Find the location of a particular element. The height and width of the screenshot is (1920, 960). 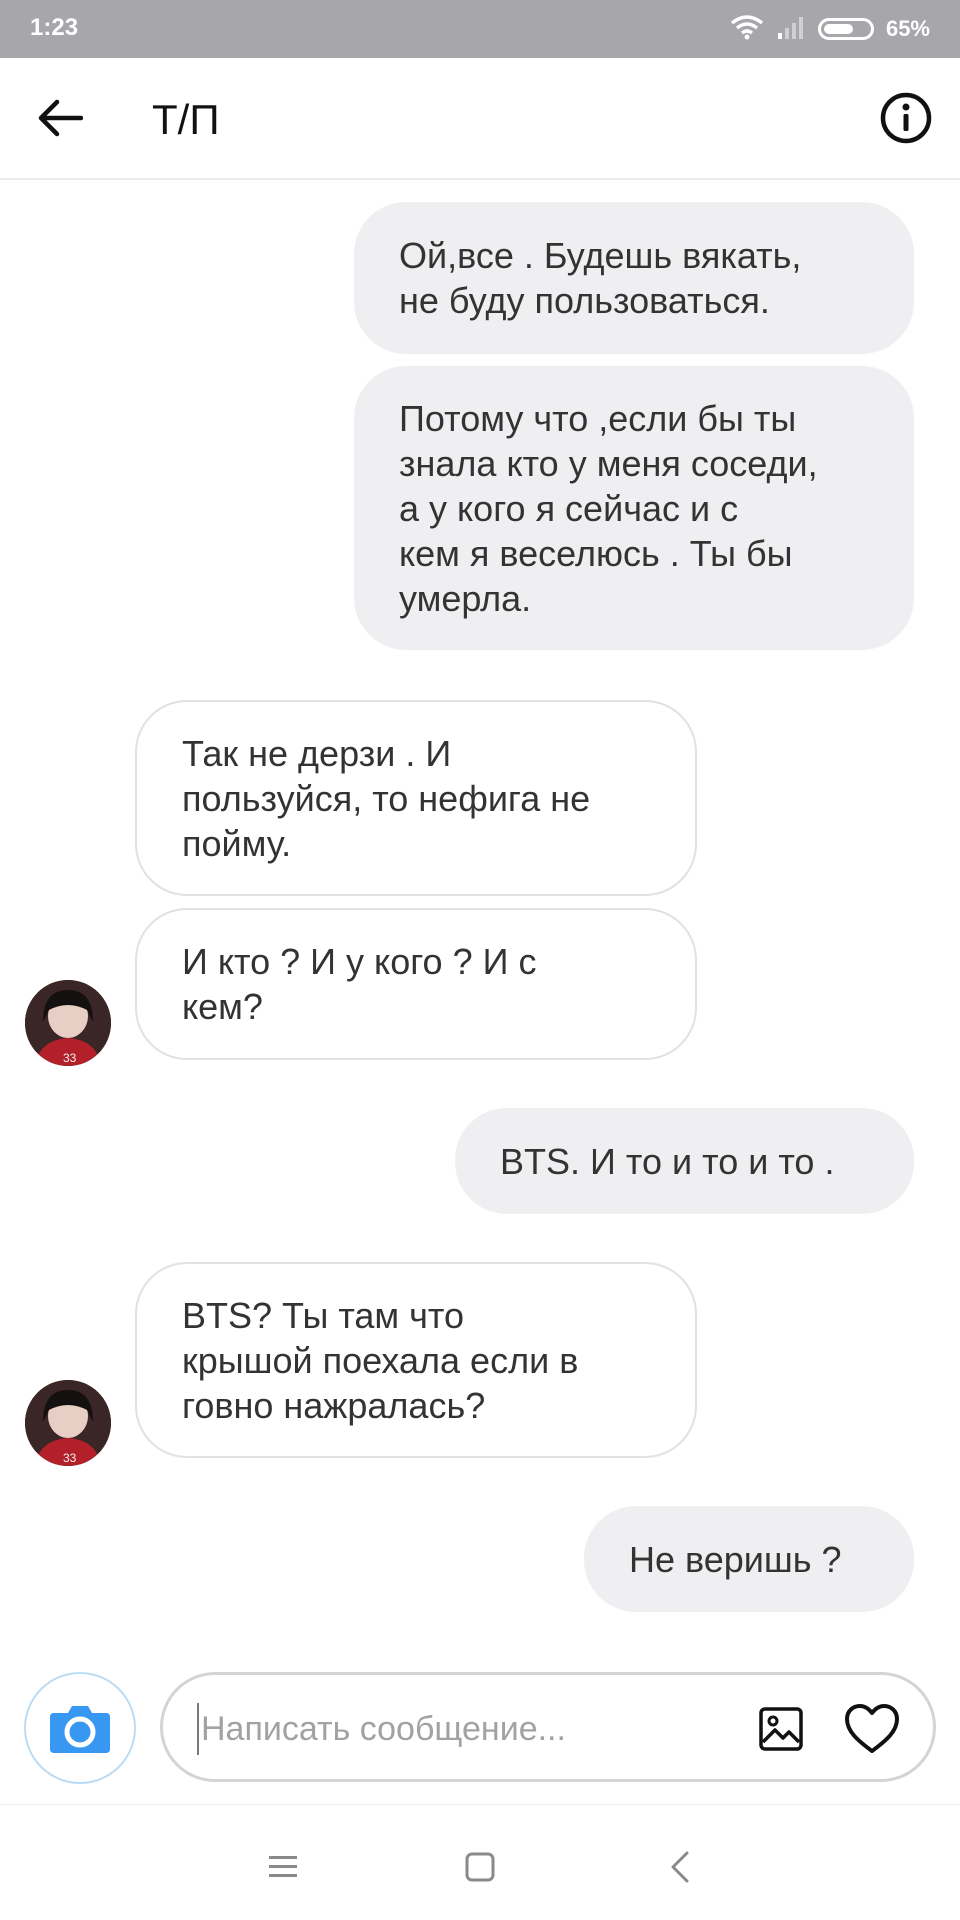

back-button is located at coordinates (60, 118).